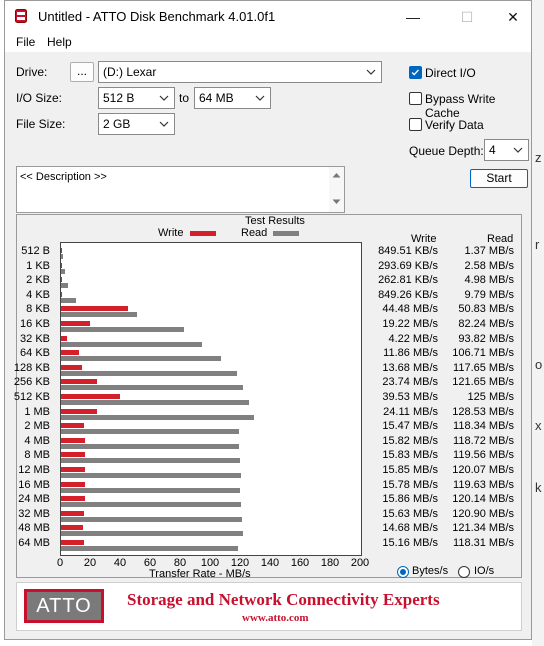 The image size is (544, 646). What do you see at coordinates (413, 17) in the screenshot?
I see `minimize-button: —` at bounding box center [413, 17].